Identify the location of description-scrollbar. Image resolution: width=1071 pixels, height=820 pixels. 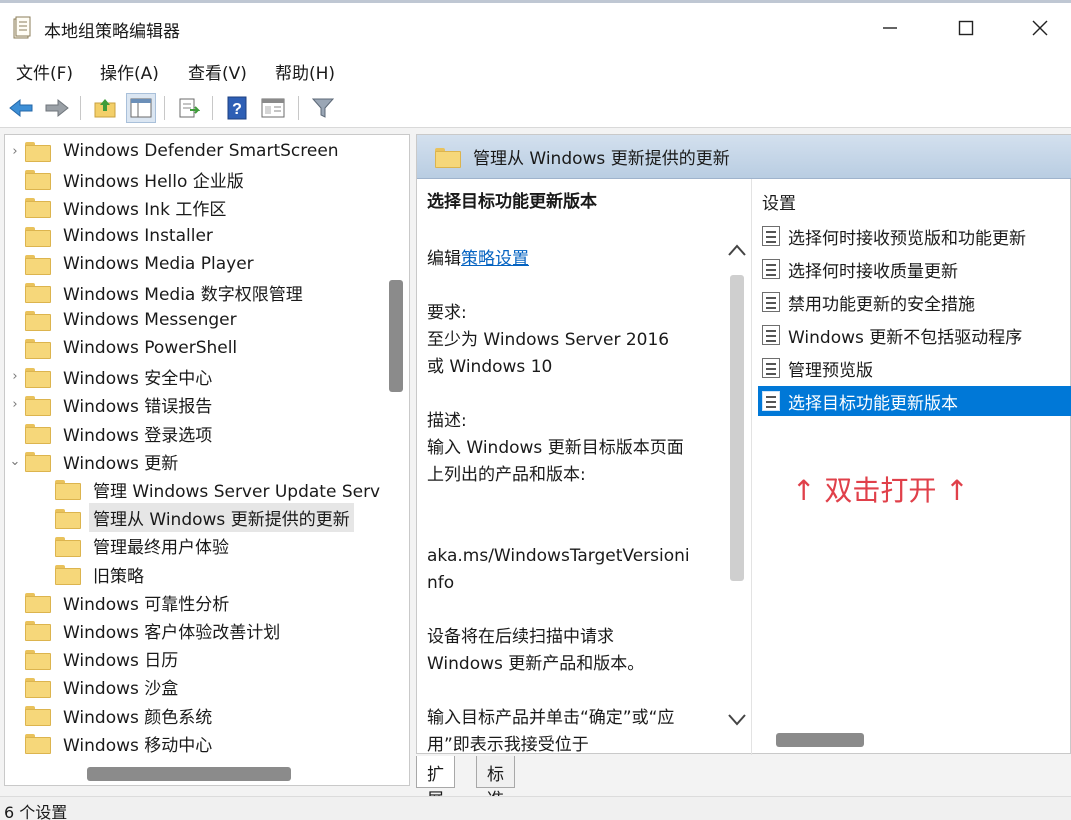
(735, 485).